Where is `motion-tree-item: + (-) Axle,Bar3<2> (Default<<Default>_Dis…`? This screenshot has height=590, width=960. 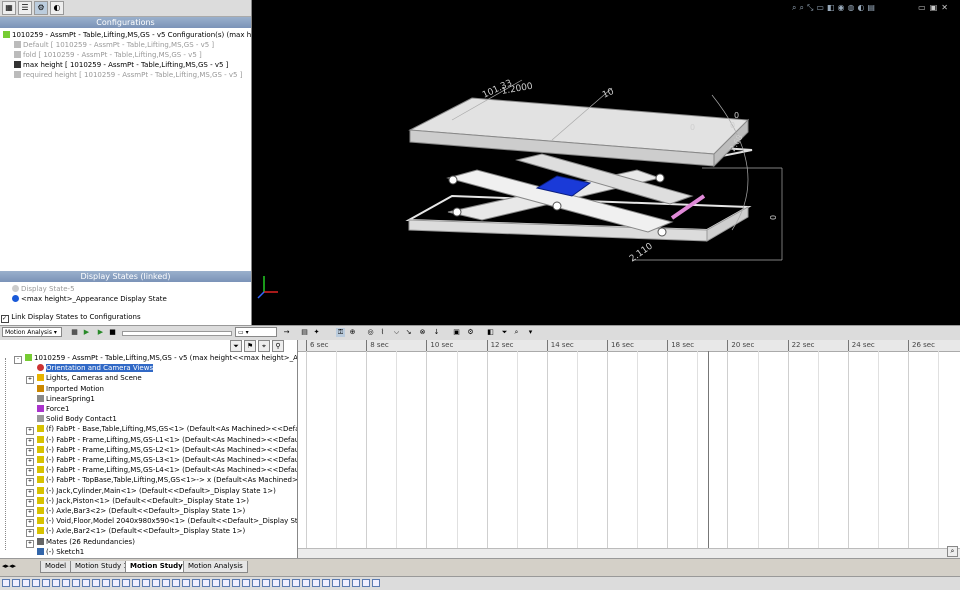 motion-tree-item: + (-) Axle,Bar3<2> (Default<<Default>_Dis… is located at coordinates (135, 511).